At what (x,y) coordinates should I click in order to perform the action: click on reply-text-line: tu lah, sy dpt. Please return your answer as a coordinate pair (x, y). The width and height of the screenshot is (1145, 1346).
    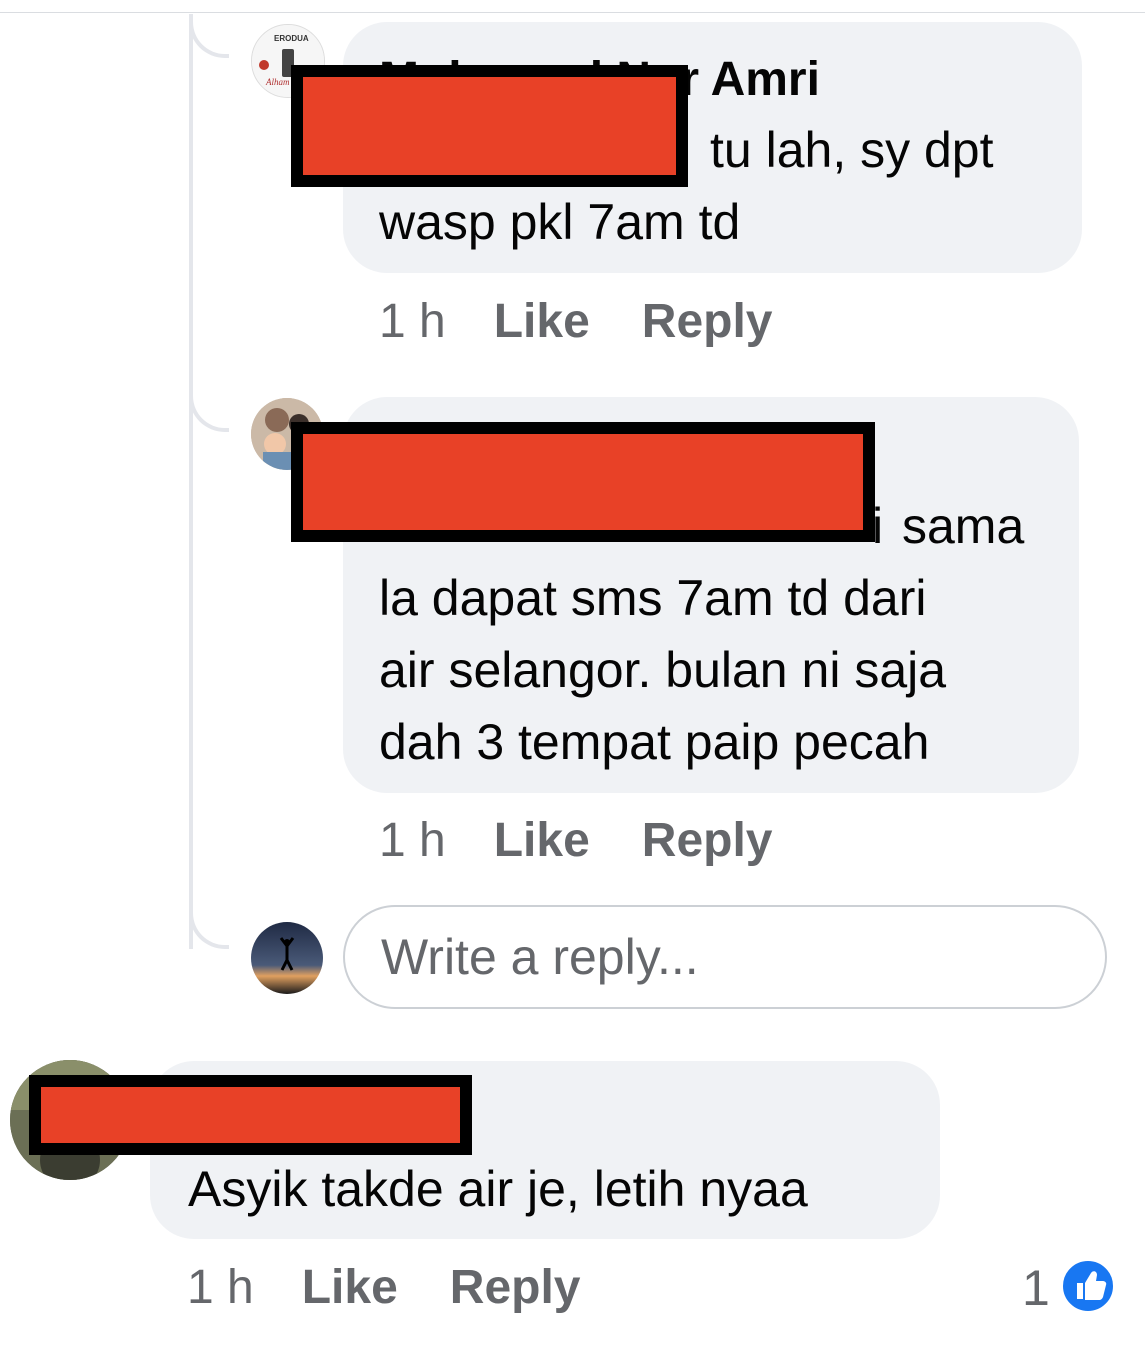
    Looking at the image, I should click on (852, 150).